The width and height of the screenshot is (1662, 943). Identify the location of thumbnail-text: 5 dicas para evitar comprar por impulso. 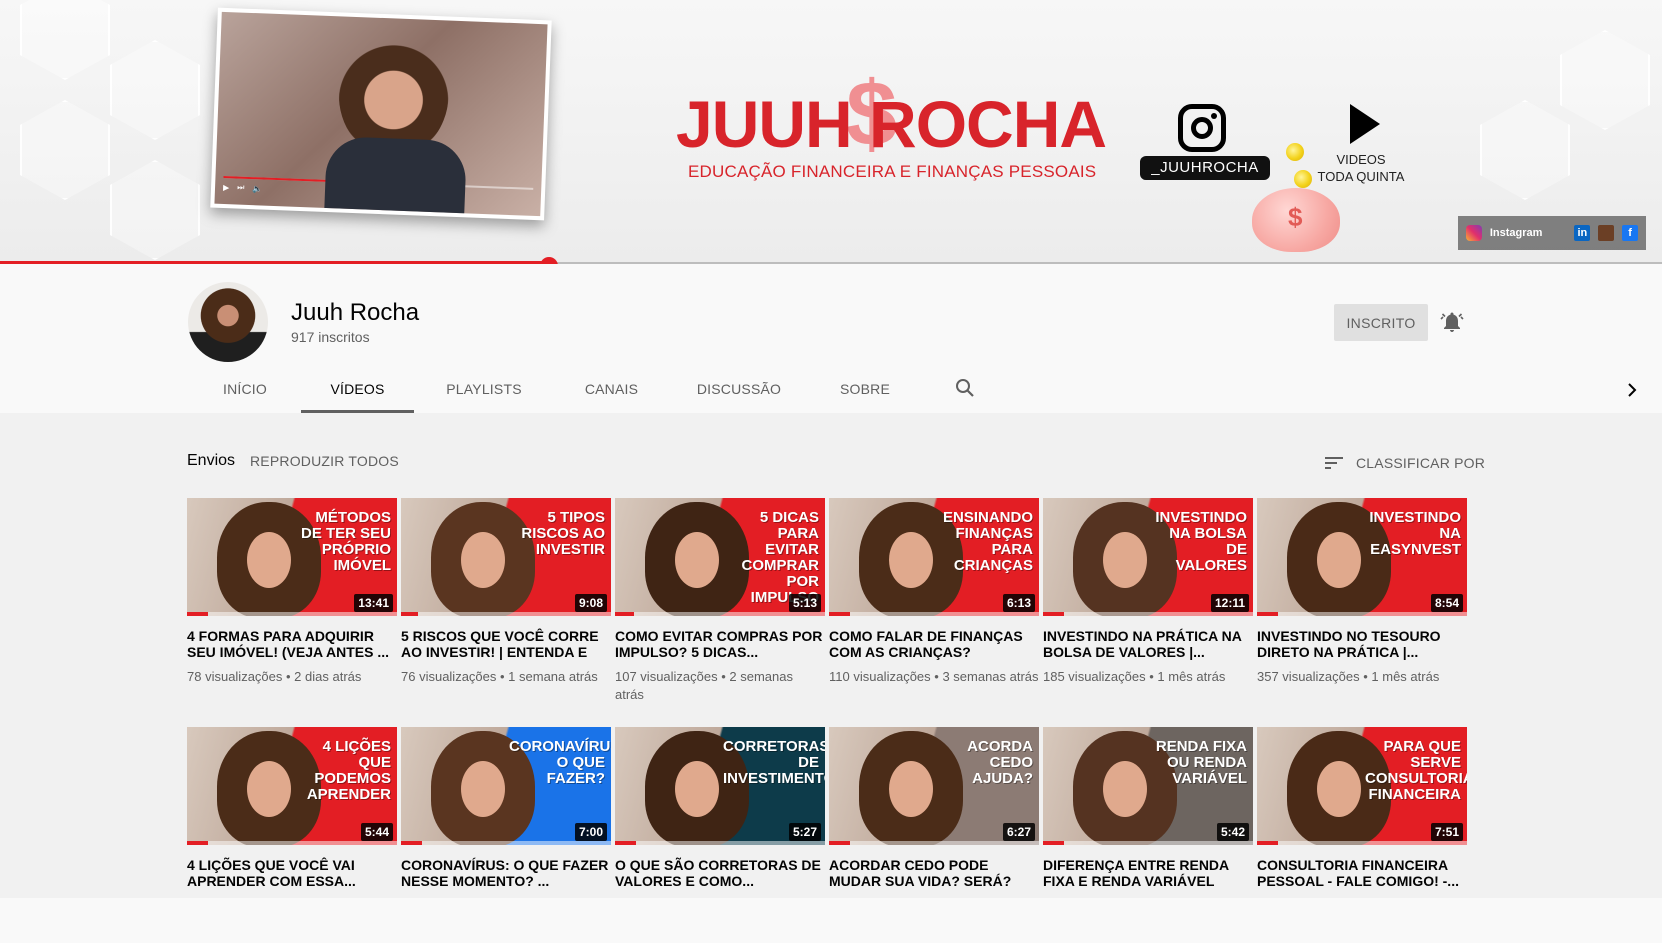
(780, 557).